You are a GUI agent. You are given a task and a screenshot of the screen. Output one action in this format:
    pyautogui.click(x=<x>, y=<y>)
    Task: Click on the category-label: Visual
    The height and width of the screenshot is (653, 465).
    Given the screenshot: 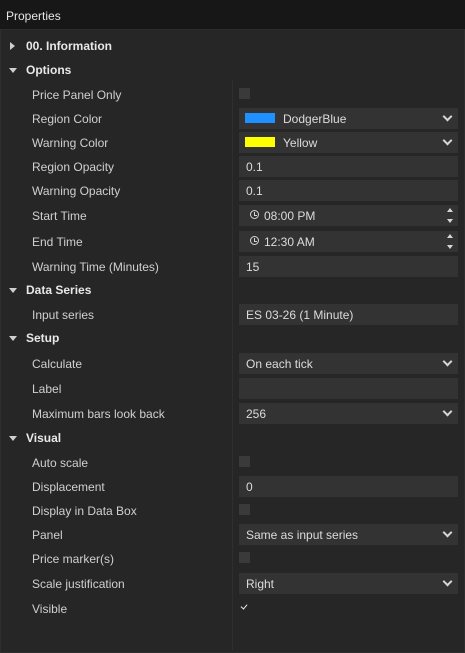 What is the action you would take?
    pyautogui.click(x=44, y=438)
    